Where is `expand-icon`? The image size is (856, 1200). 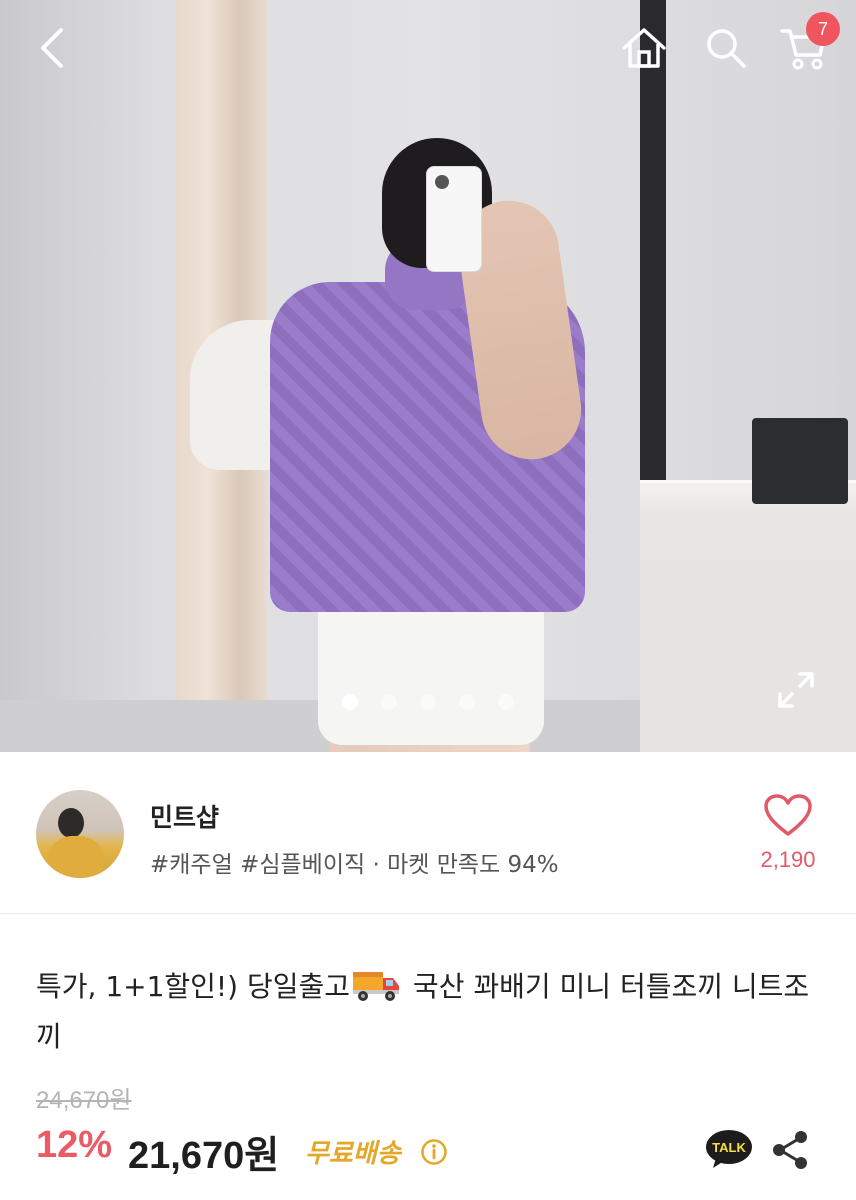 expand-icon is located at coordinates (796, 690).